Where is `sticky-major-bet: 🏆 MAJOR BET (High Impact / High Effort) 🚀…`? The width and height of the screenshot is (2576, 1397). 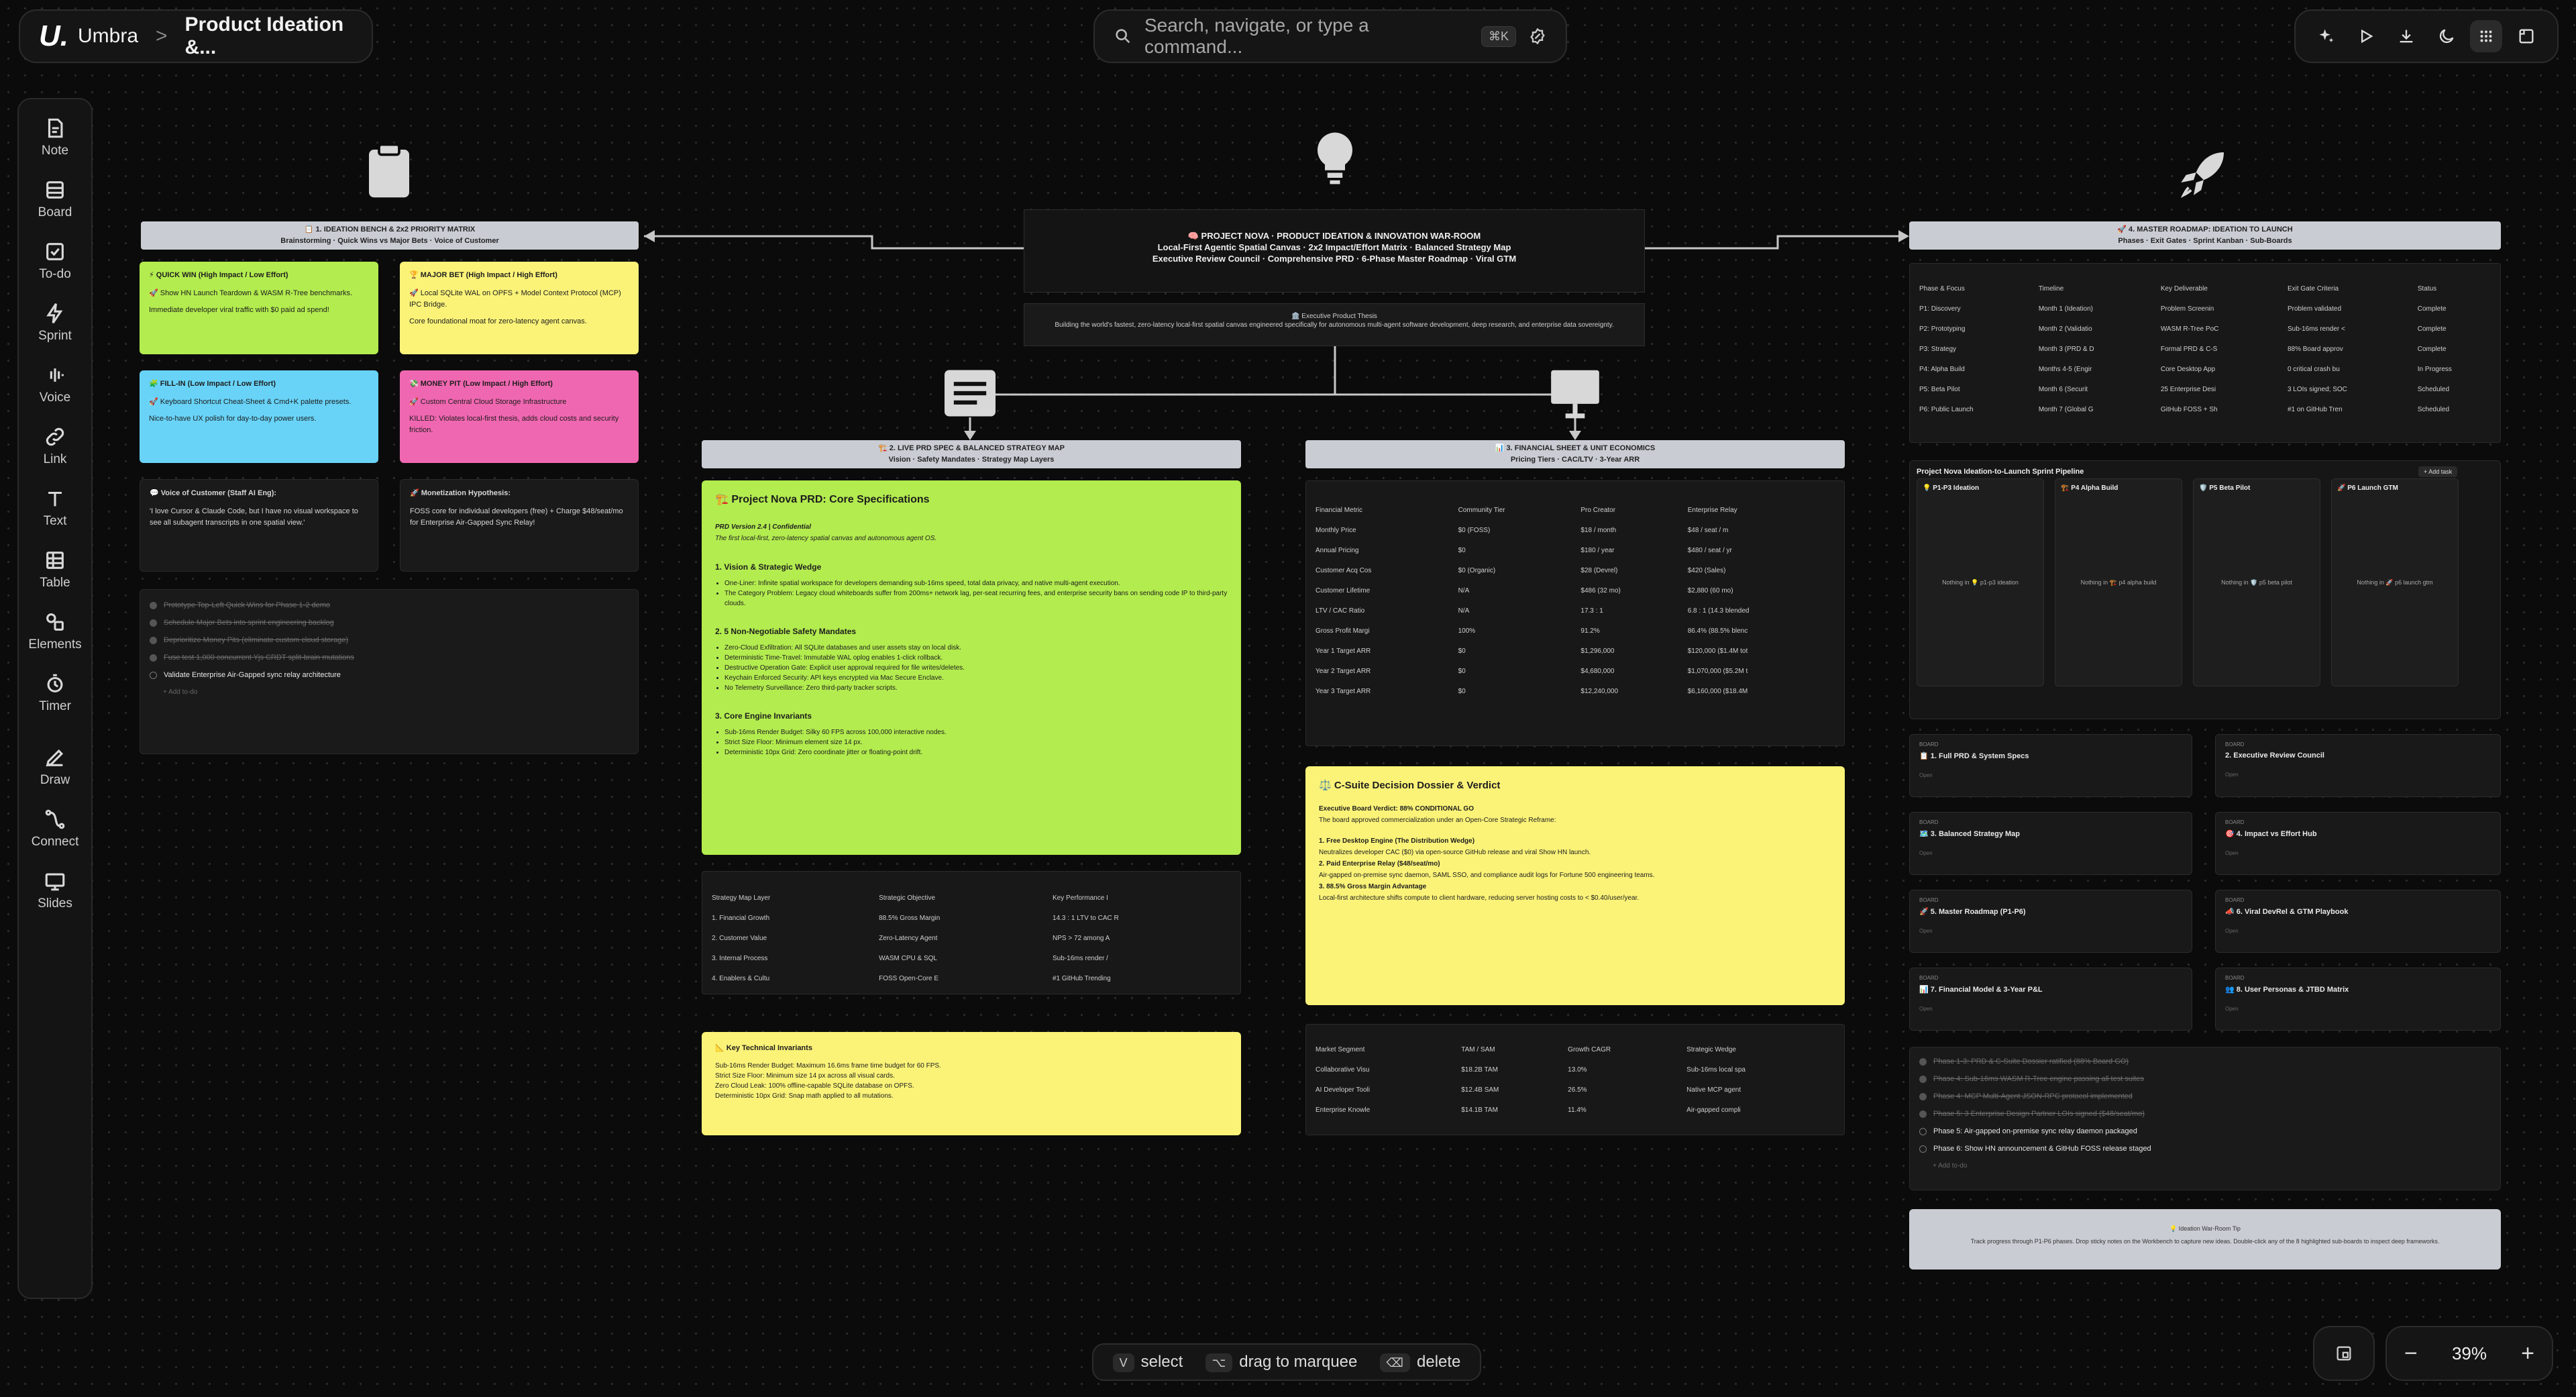 sticky-major-bet: 🏆 MAJOR BET (High Impact / High Effort) 🚀… is located at coordinates (519, 308).